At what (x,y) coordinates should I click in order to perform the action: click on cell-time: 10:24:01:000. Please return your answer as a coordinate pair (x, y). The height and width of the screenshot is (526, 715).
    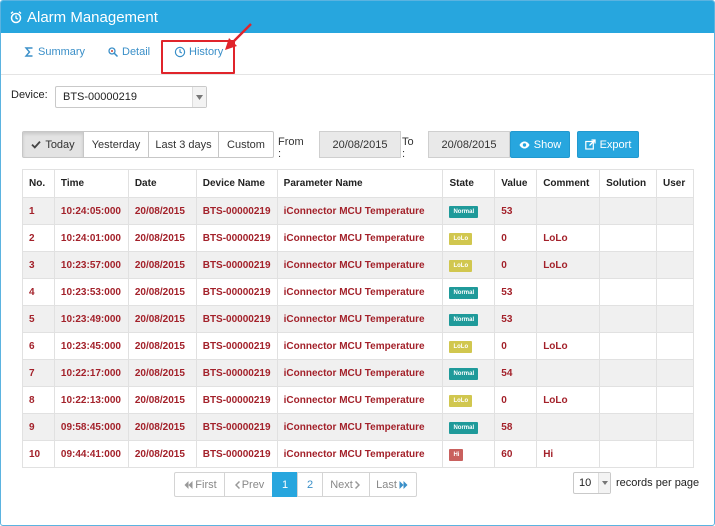
    Looking at the image, I should click on (91, 238).